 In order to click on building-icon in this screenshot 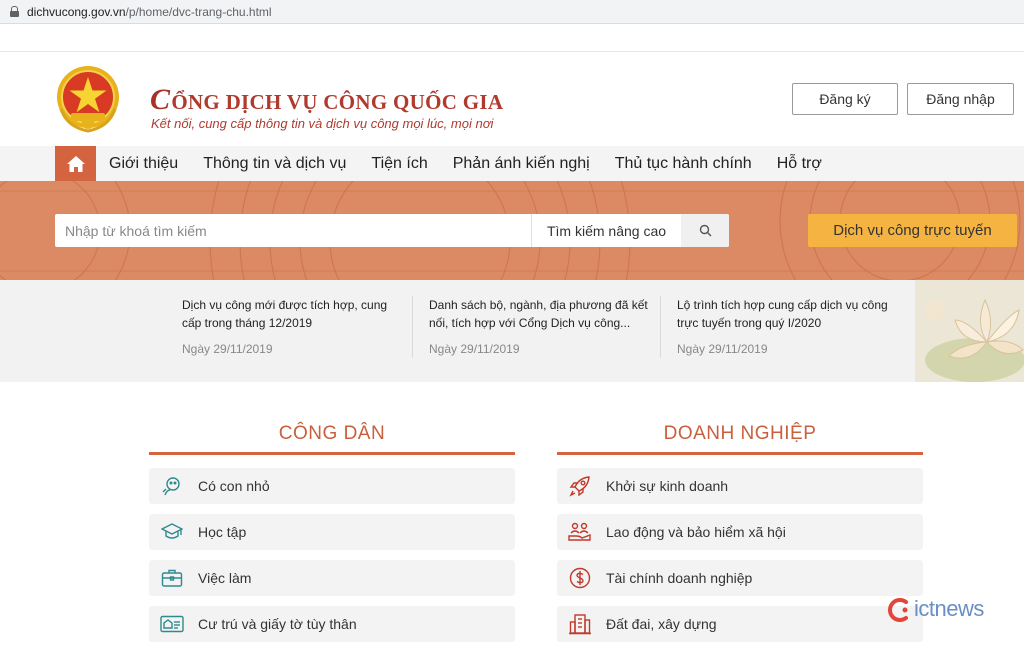, I will do `click(580, 624)`.